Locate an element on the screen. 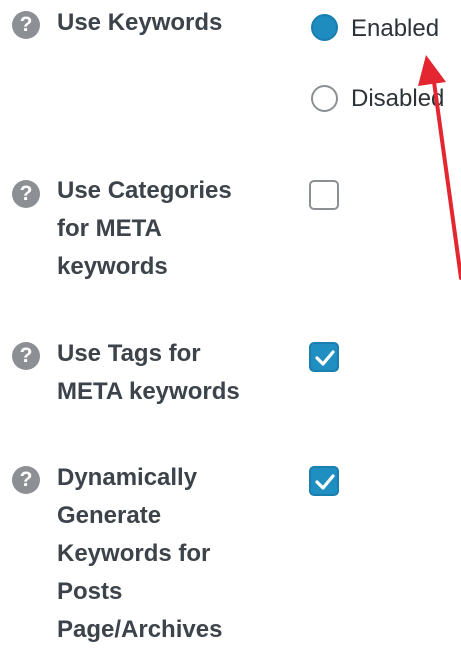  red-arrow-annotation is located at coordinates (439, 167).